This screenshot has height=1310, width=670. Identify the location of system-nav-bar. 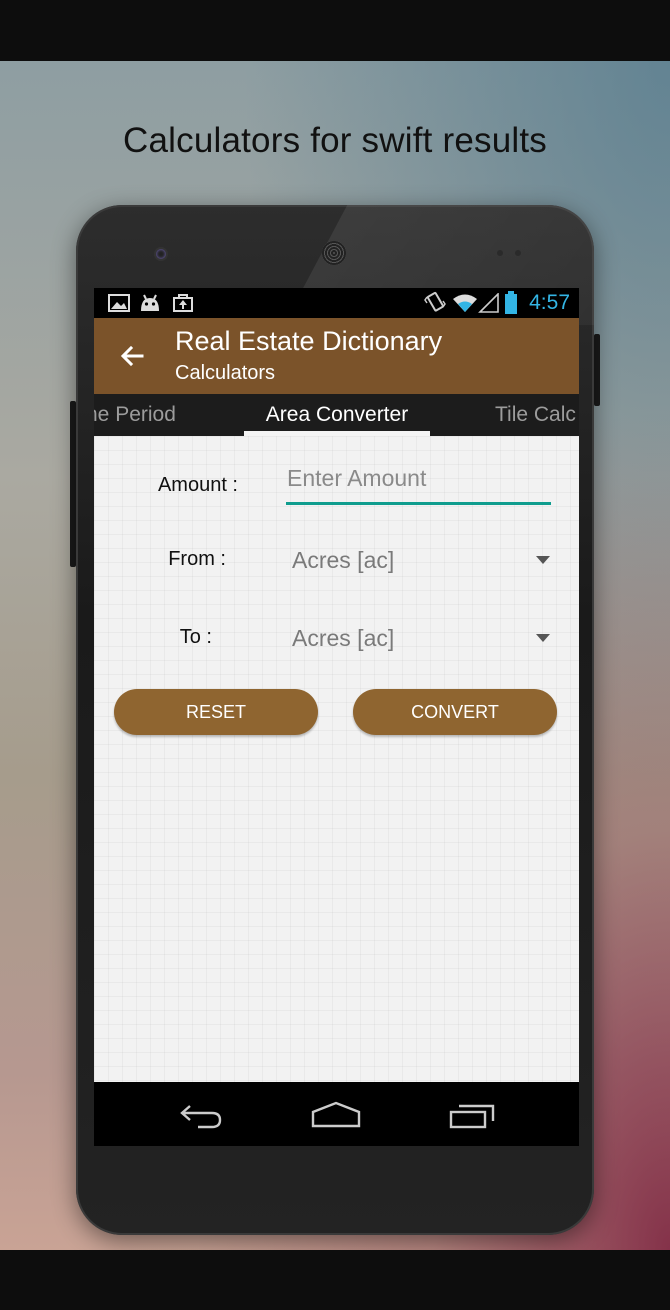
(336, 1114).